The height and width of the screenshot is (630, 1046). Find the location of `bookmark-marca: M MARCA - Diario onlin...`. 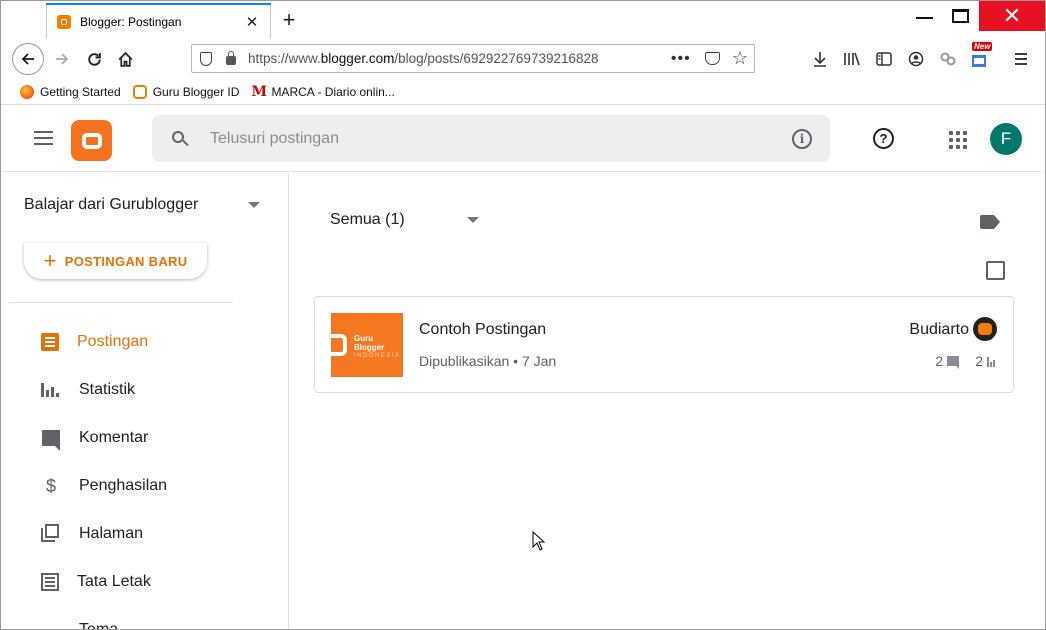

bookmark-marca: M MARCA - Diario onlin... is located at coordinates (322, 92).